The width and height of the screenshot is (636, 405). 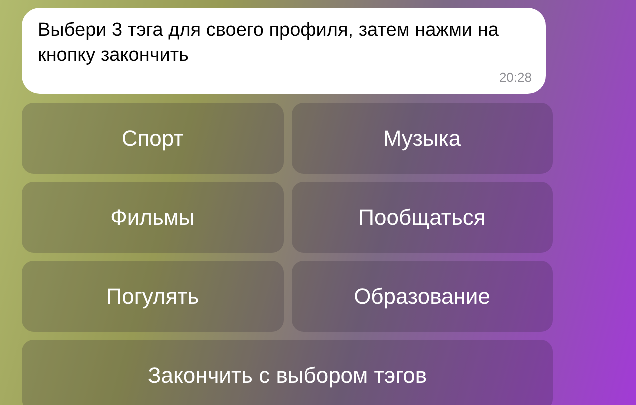 I want to click on keyboard-button: Фильмы, so click(x=153, y=217).